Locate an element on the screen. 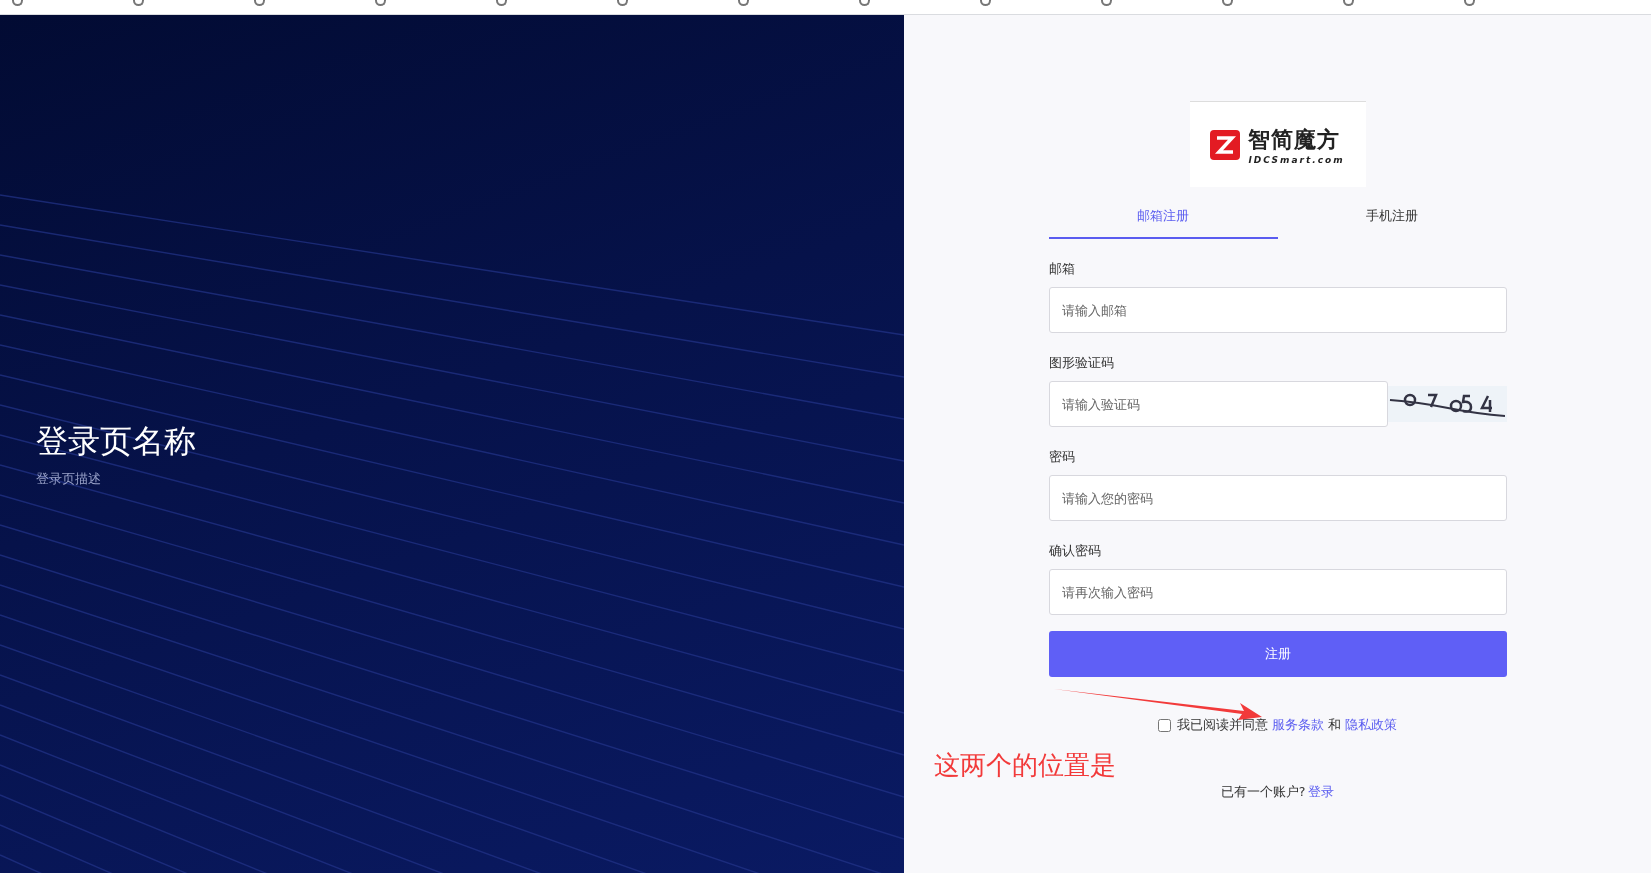  annotation-text: 这两个的位置是 is located at coordinates (1025, 765).